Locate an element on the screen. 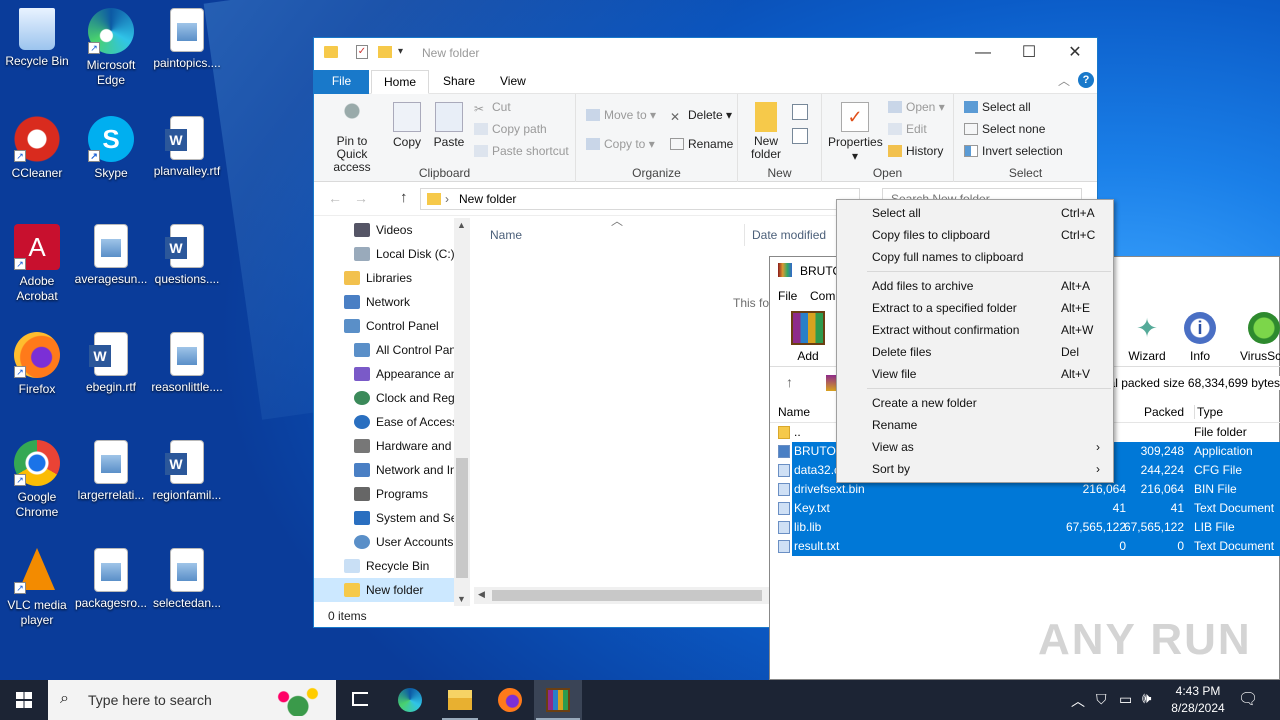 The width and height of the screenshot is (1280, 720). add-button: Add is located at coordinates (808, 337).